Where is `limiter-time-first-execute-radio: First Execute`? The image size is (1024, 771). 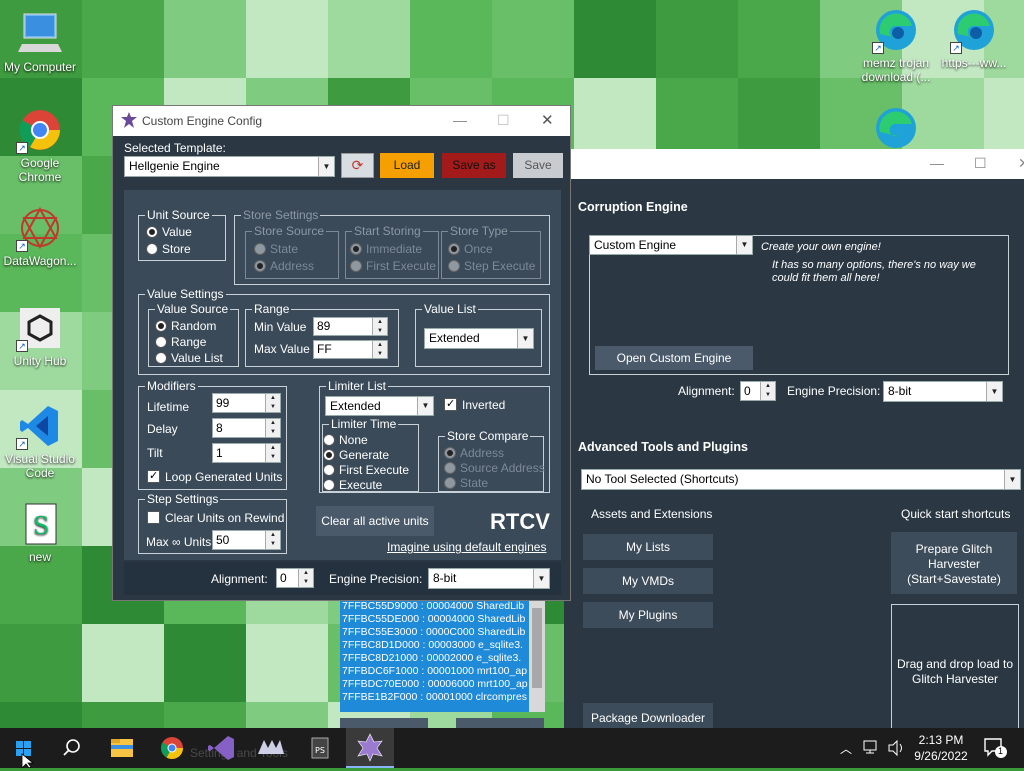
limiter-time-first-execute-radio: First Execute is located at coordinates (366, 470).